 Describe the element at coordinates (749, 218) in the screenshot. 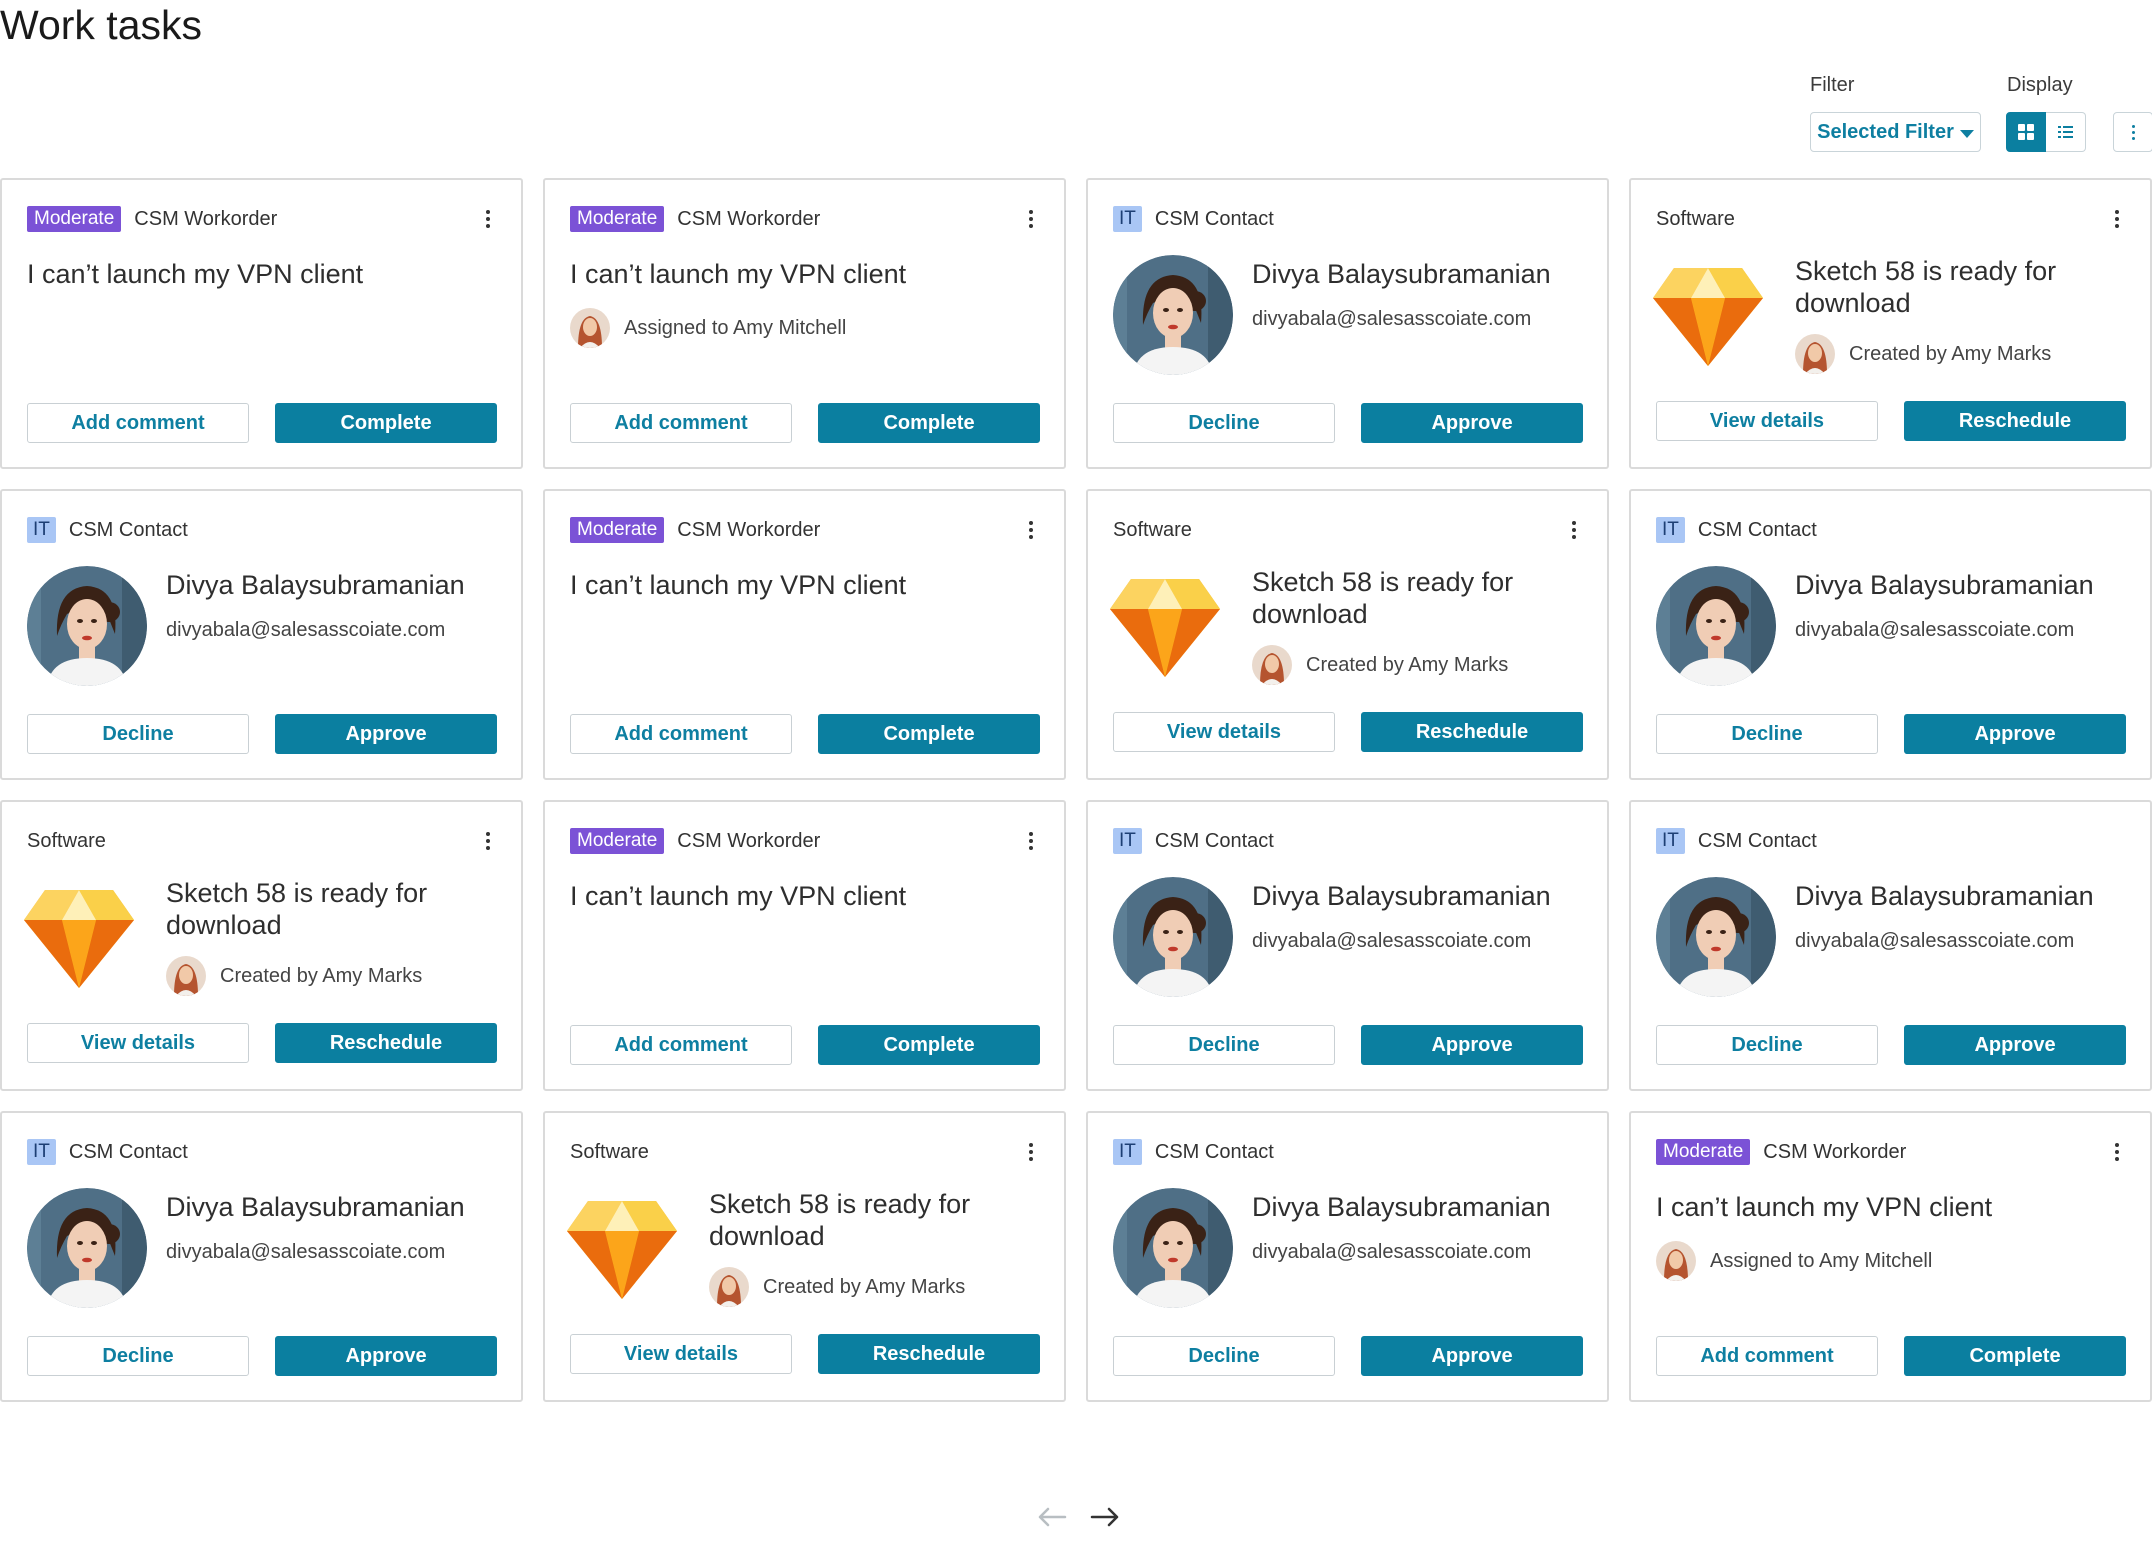

I see `card-type: CSM Workorder` at that location.